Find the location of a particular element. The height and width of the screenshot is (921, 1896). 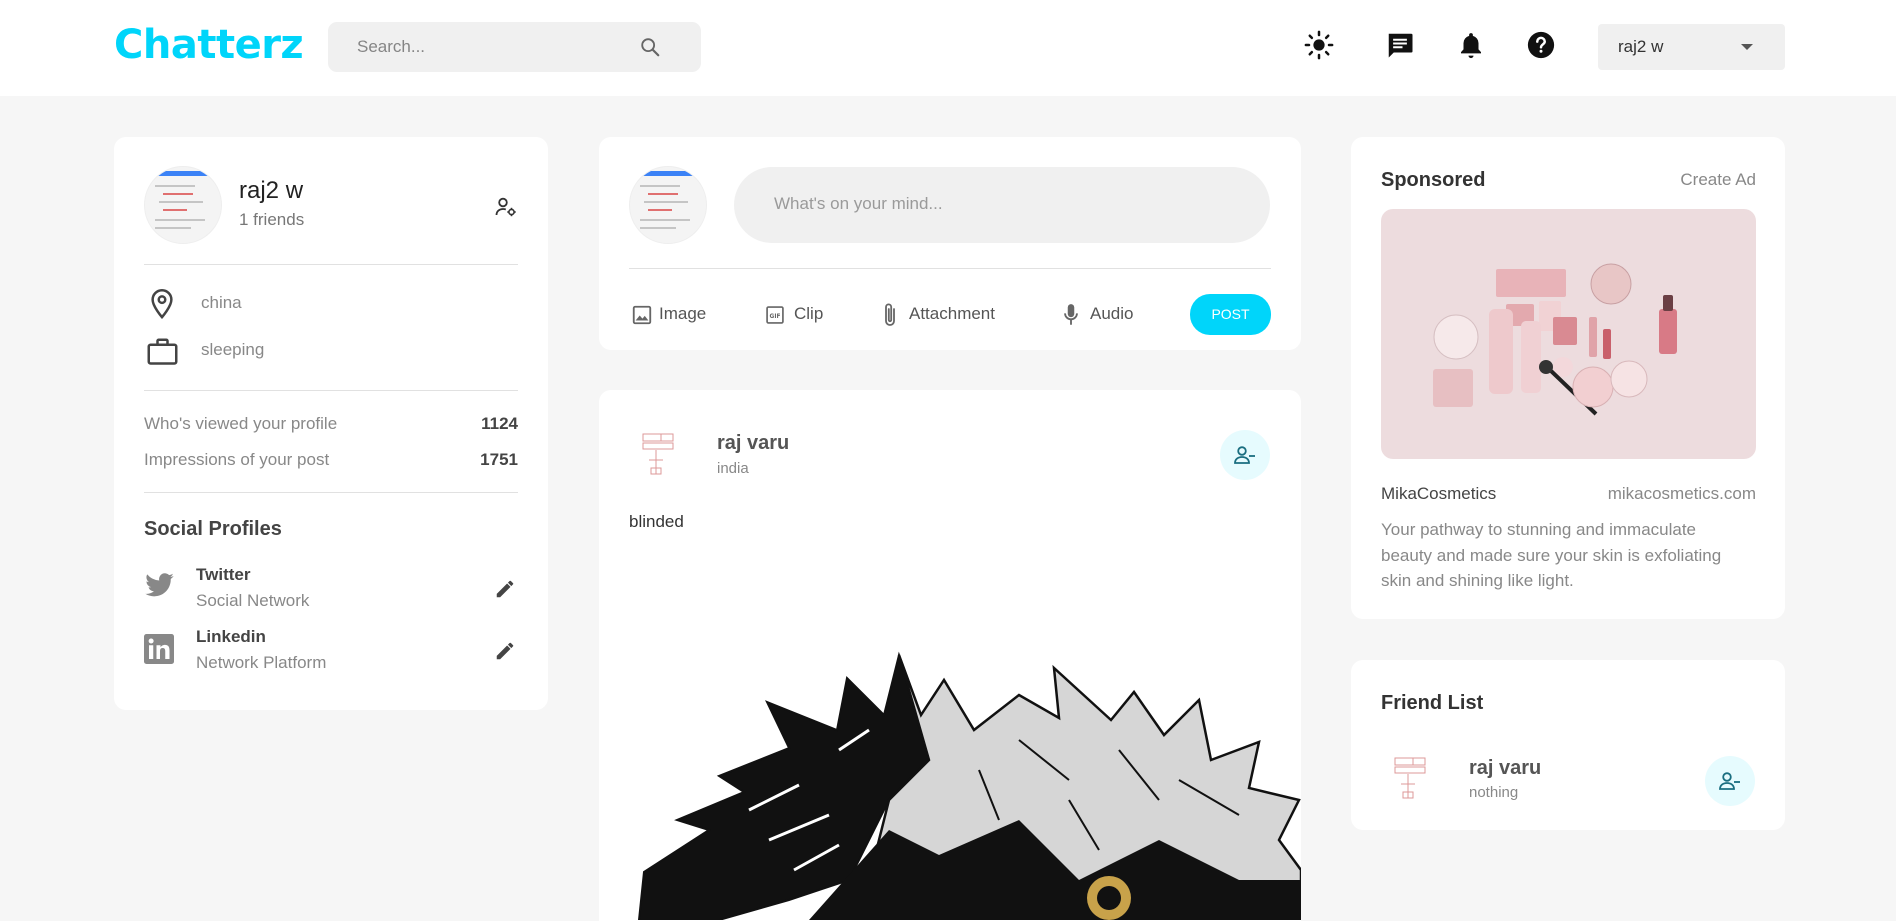

friend-name: raj varu is located at coordinates (1505, 768).